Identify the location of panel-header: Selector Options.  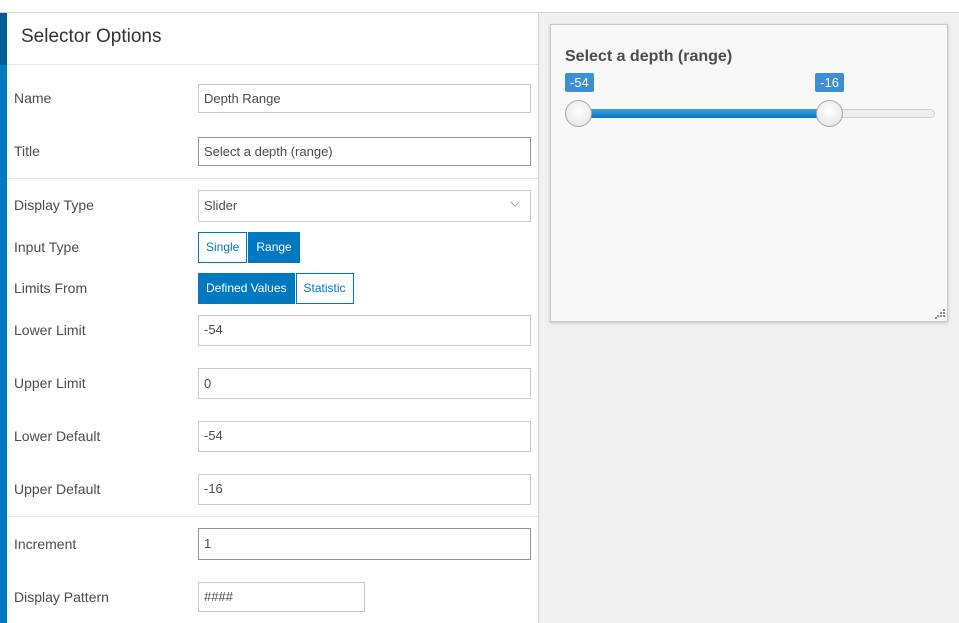
(272, 39).